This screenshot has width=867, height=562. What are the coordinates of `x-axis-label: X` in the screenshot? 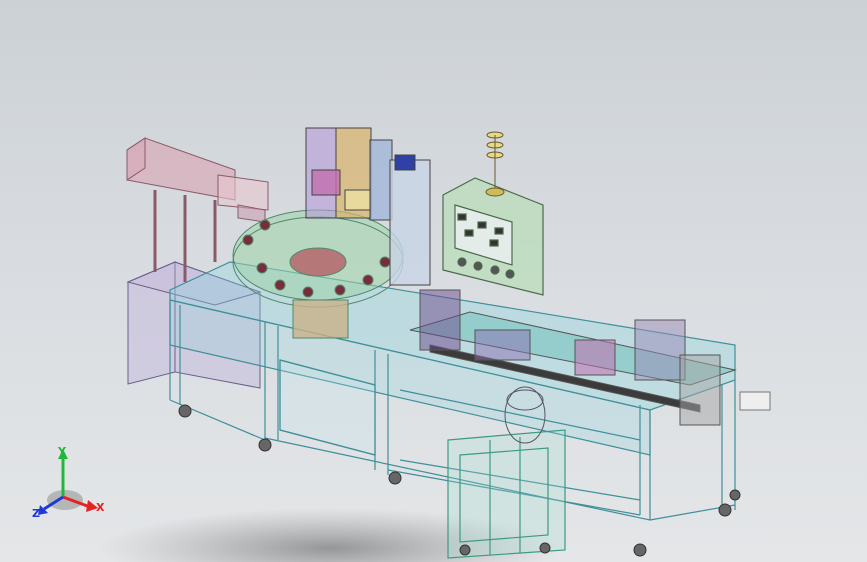 It's located at (100, 507).